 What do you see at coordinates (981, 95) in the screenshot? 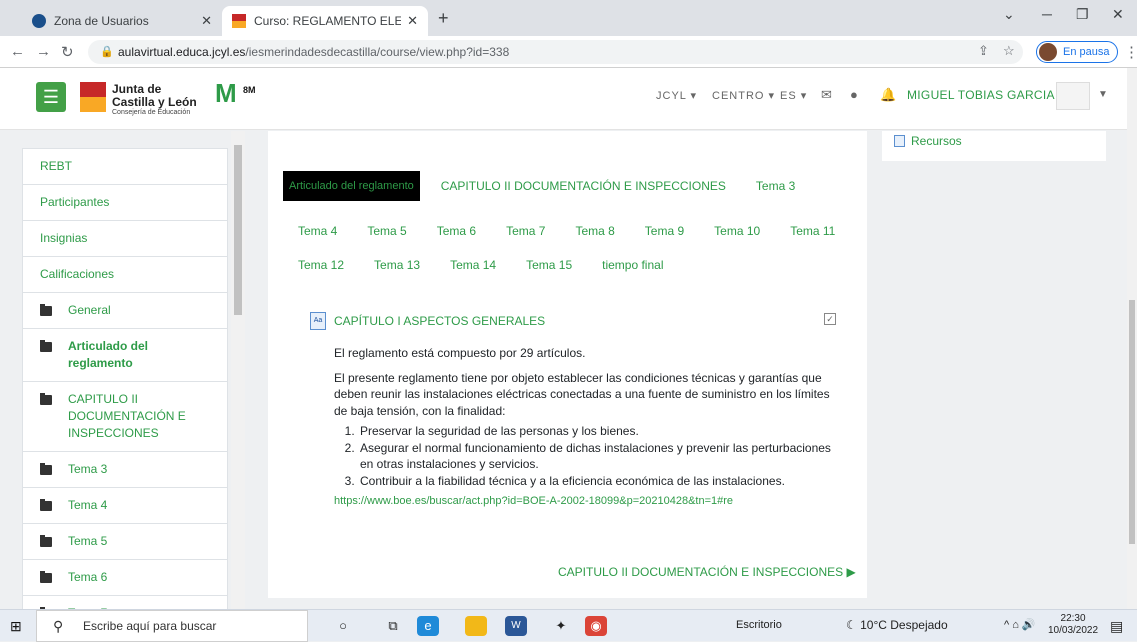
I see `user-name: MIGUEL TOBIAS GARCIA` at bounding box center [981, 95].